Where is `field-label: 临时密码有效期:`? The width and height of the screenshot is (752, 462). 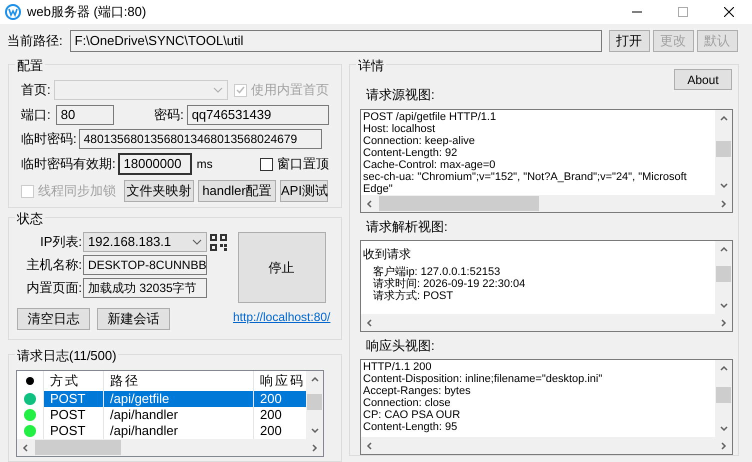
field-label: 临时密码有效期: is located at coordinates (68, 164).